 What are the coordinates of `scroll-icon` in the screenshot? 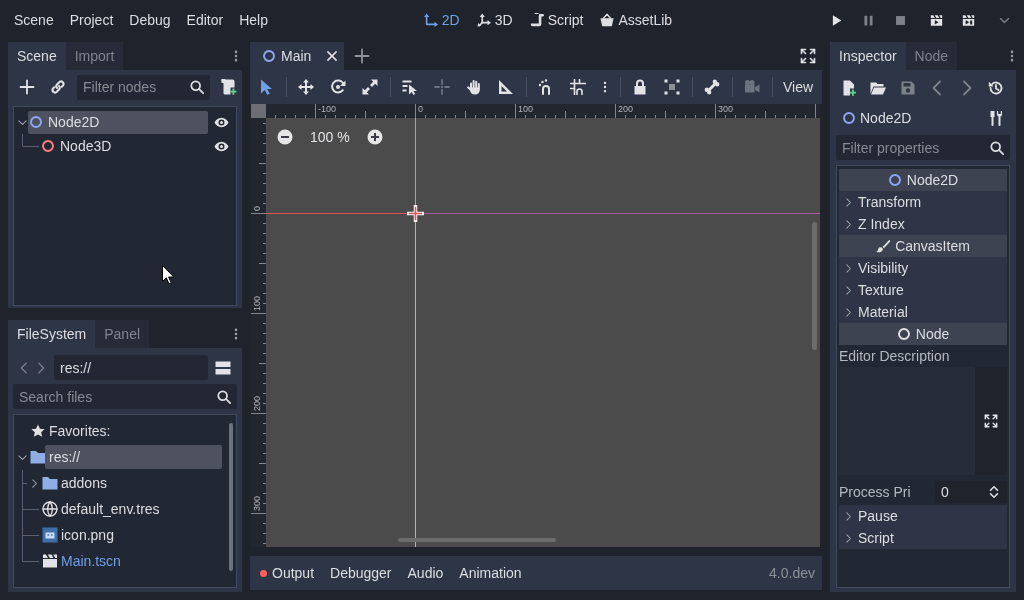 It's located at (536, 20).